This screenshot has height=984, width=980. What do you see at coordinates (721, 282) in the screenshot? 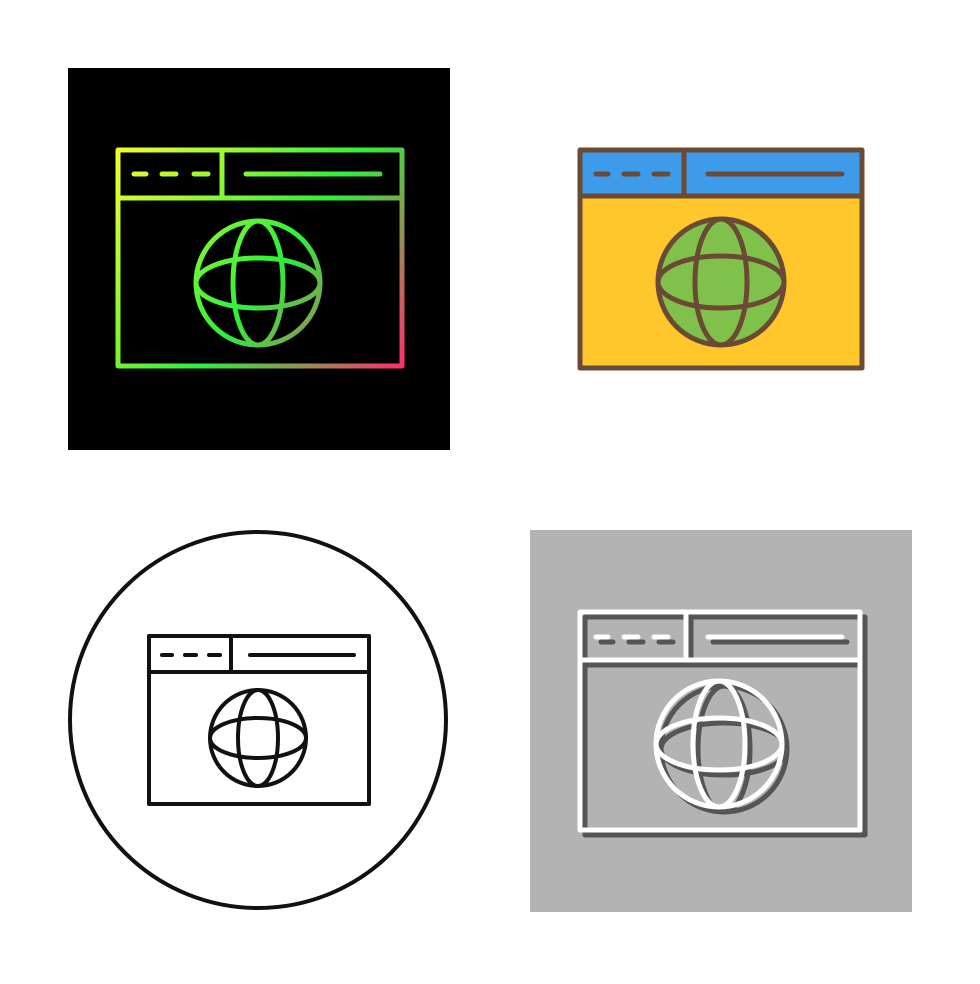
I see `globe-icon` at bounding box center [721, 282].